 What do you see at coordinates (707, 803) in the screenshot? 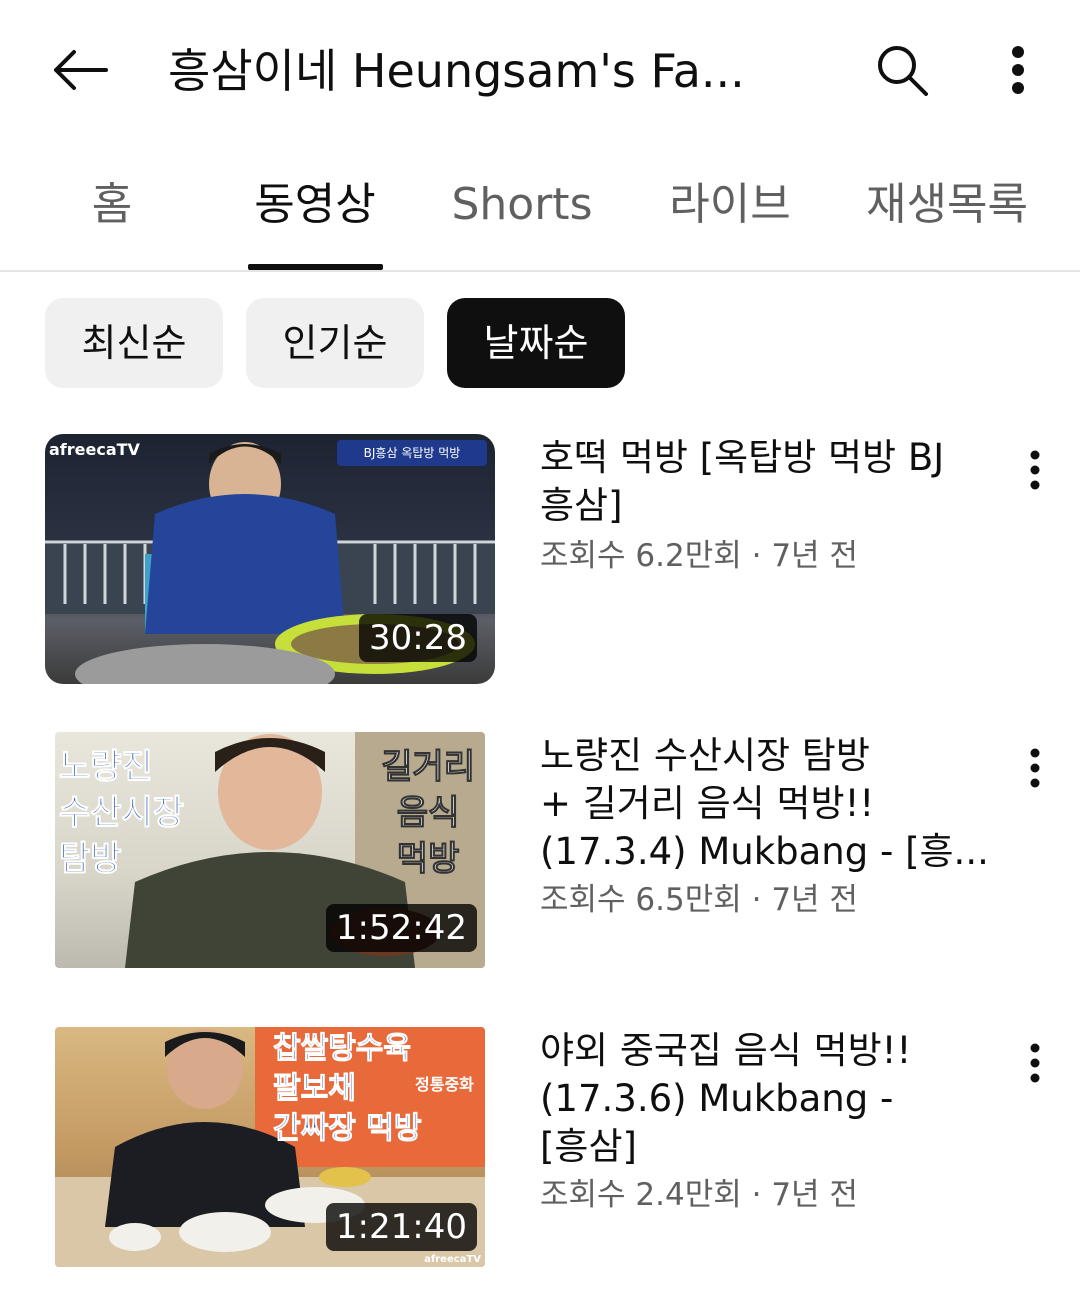
I see `video-title-line: + 길거리 음식 먹방!!` at bounding box center [707, 803].